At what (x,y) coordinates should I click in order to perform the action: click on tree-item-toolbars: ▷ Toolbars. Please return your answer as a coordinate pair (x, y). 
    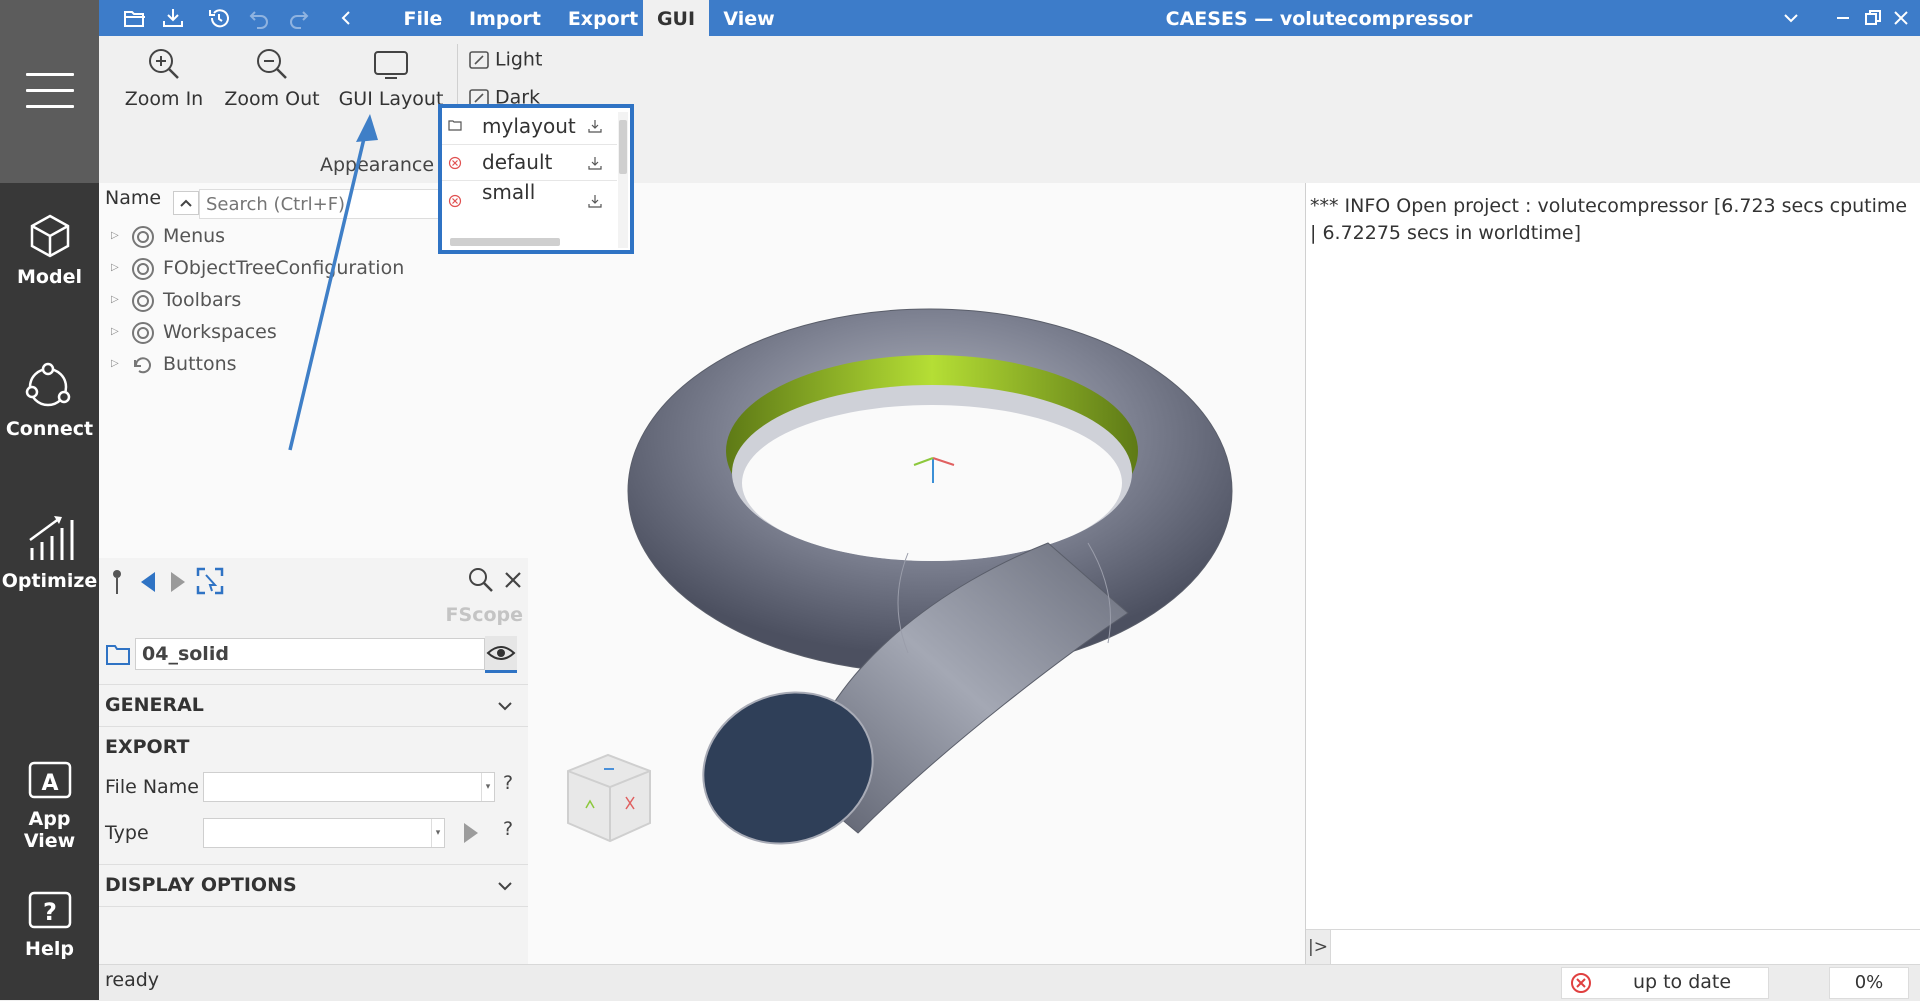
    Looking at the image, I should click on (176, 300).